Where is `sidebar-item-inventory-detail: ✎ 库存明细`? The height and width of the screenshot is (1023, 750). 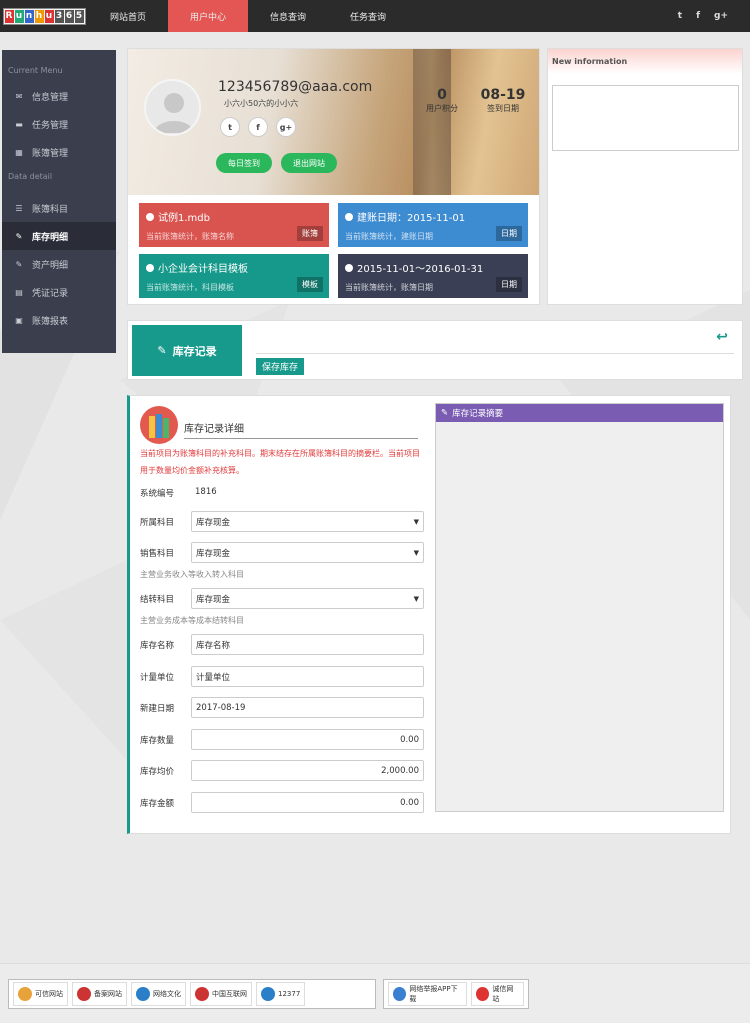
sidebar-item-inventory-detail: ✎ 库存明细 is located at coordinates (59, 236).